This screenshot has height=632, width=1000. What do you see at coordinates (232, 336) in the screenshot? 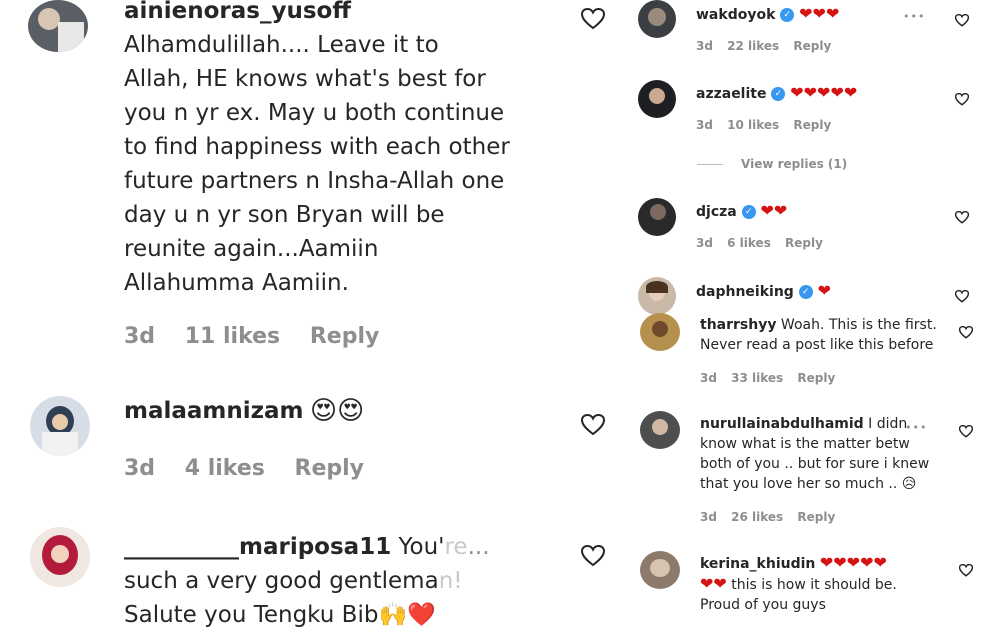
I see `comment-likes: 11 likes` at bounding box center [232, 336].